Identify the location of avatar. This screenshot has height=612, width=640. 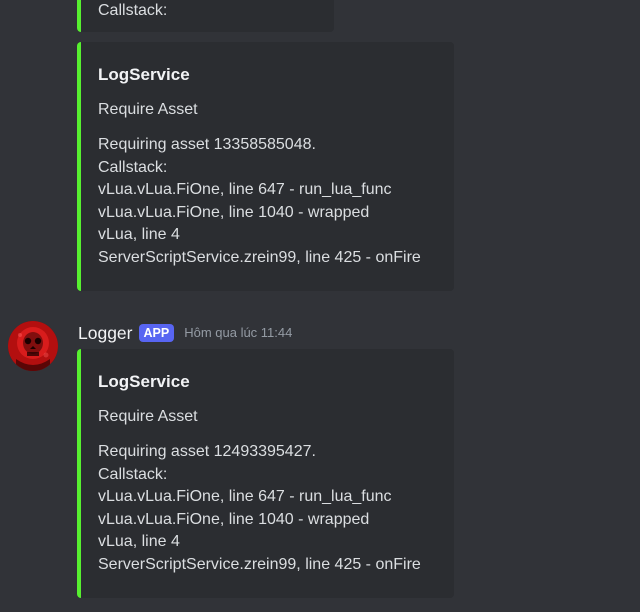
(33, 346).